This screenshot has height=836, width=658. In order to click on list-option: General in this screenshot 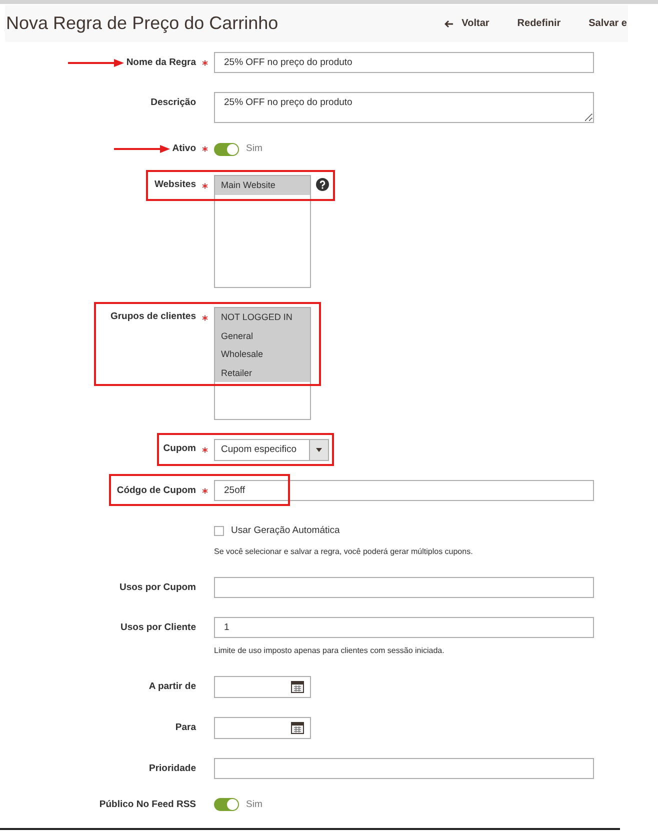, I will do `click(262, 336)`.